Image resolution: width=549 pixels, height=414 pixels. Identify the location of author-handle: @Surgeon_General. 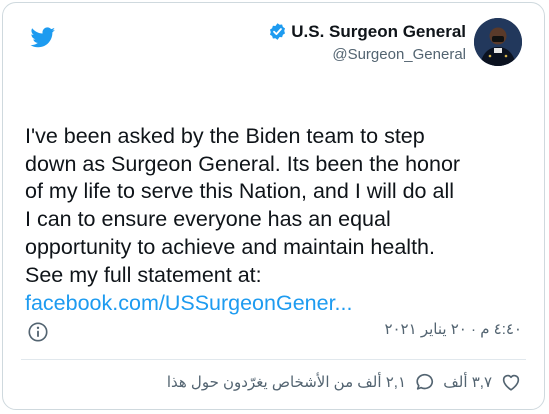
(399, 54).